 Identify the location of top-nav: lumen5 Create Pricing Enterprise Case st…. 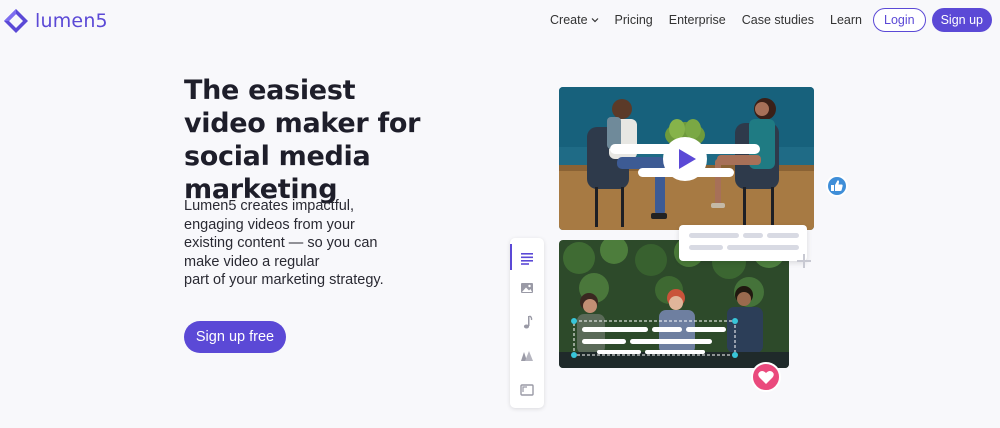
(500, 21).